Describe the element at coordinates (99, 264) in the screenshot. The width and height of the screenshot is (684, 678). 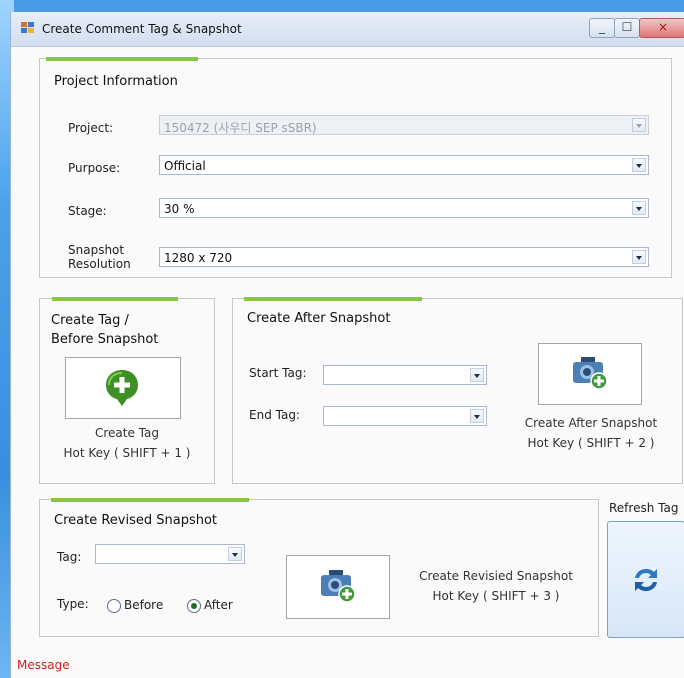
I see `resolution-label-line2: Resolution` at that location.